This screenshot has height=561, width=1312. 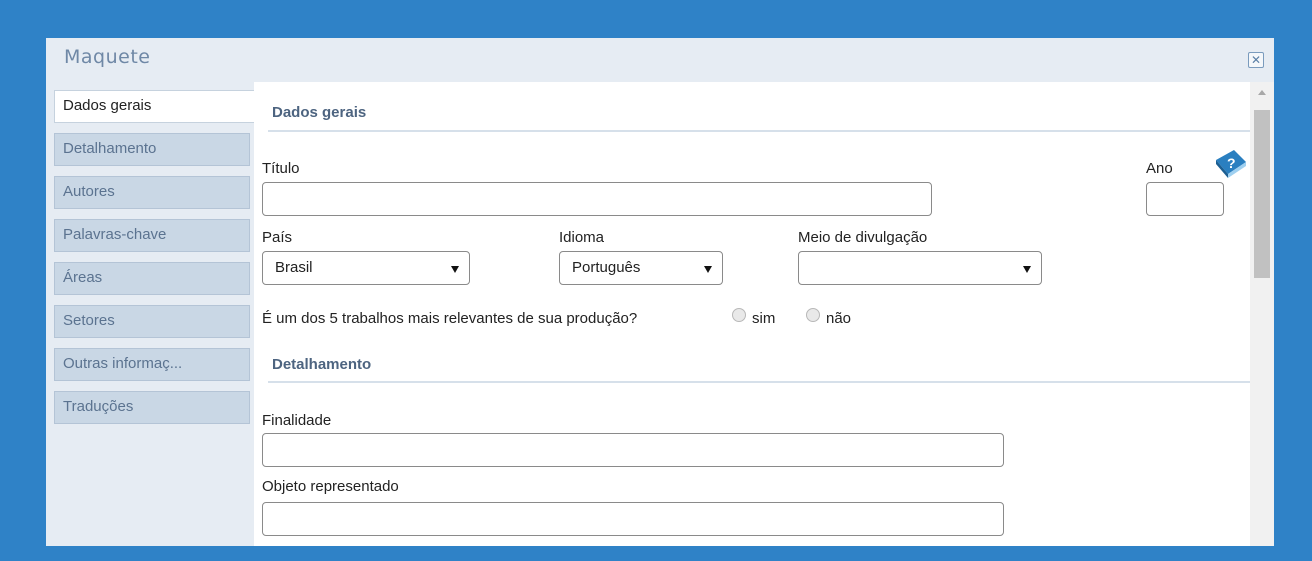 What do you see at coordinates (863, 237) in the screenshot?
I see `meio-divulgacao-label: Meio de divulgação` at bounding box center [863, 237].